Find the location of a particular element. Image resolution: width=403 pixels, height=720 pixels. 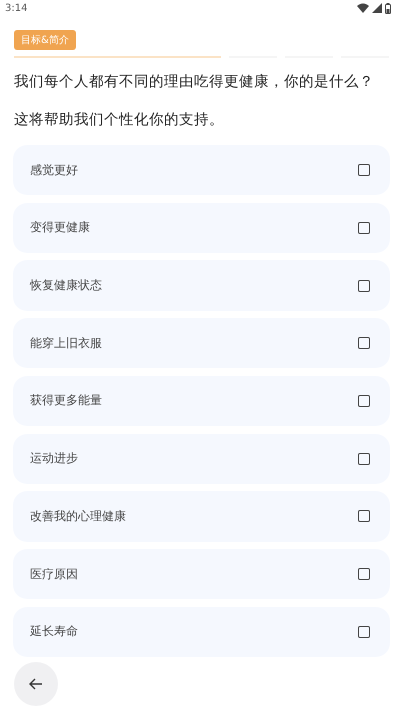

step-tag: 目标&简介 is located at coordinates (45, 40).